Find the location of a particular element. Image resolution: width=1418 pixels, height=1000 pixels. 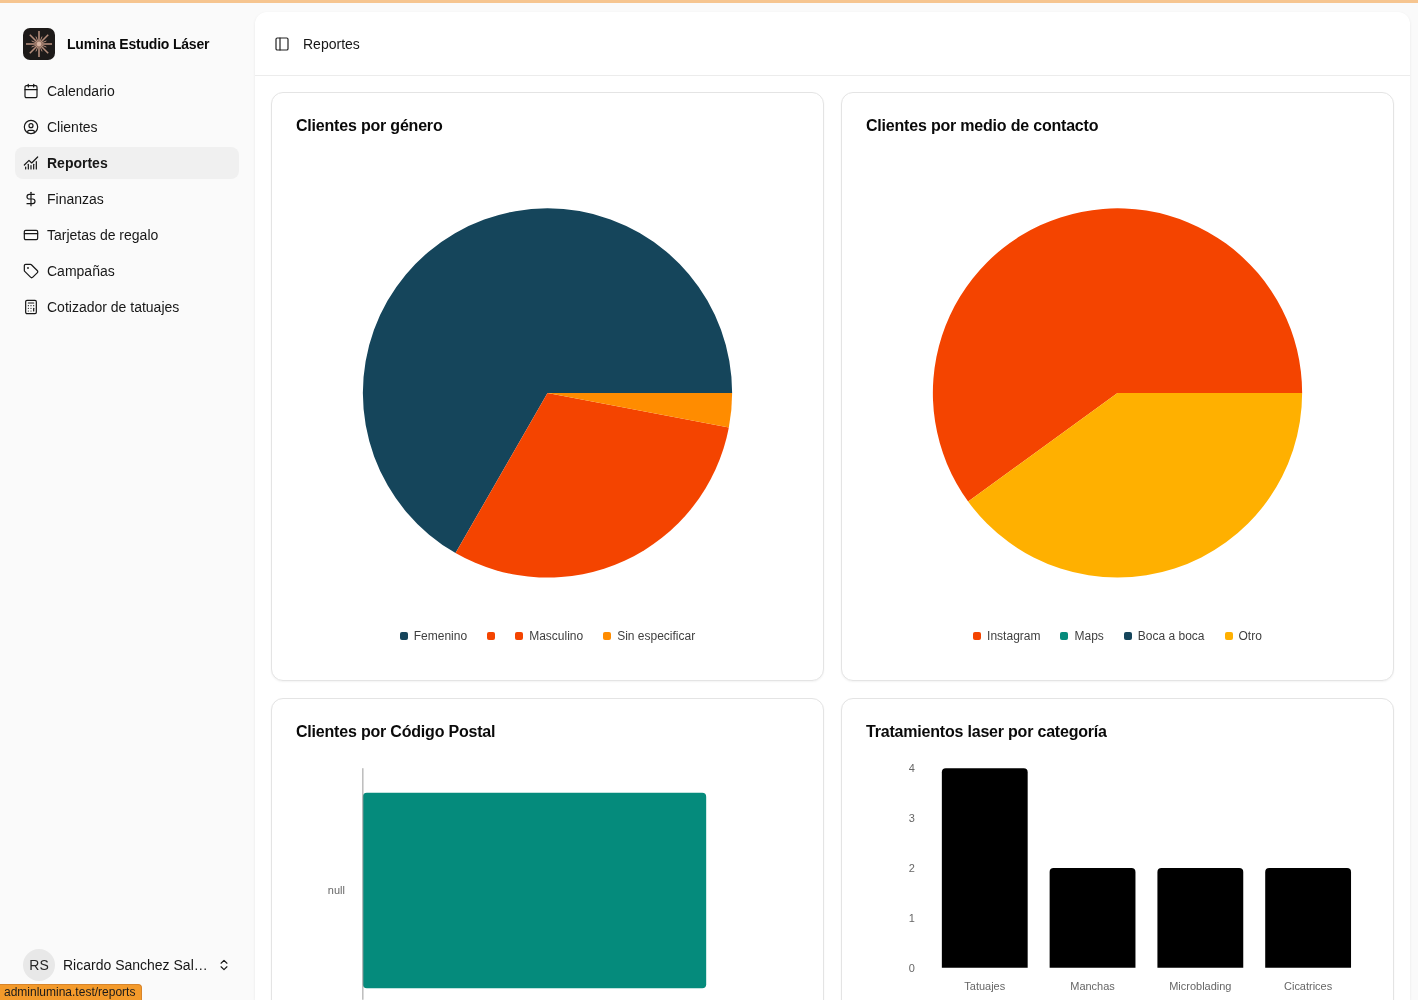

axis-label: null is located at coordinates (336, 890).